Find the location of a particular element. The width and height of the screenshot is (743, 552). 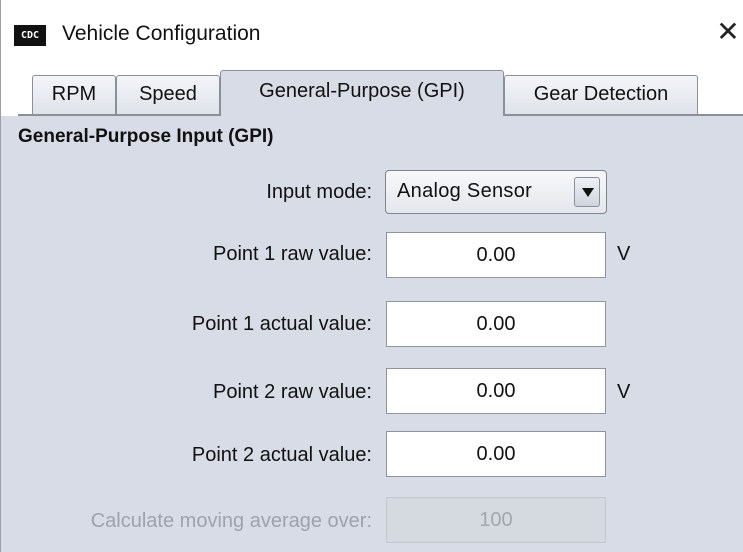

window-title: Vehicle Configuration is located at coordinates (161, 33).